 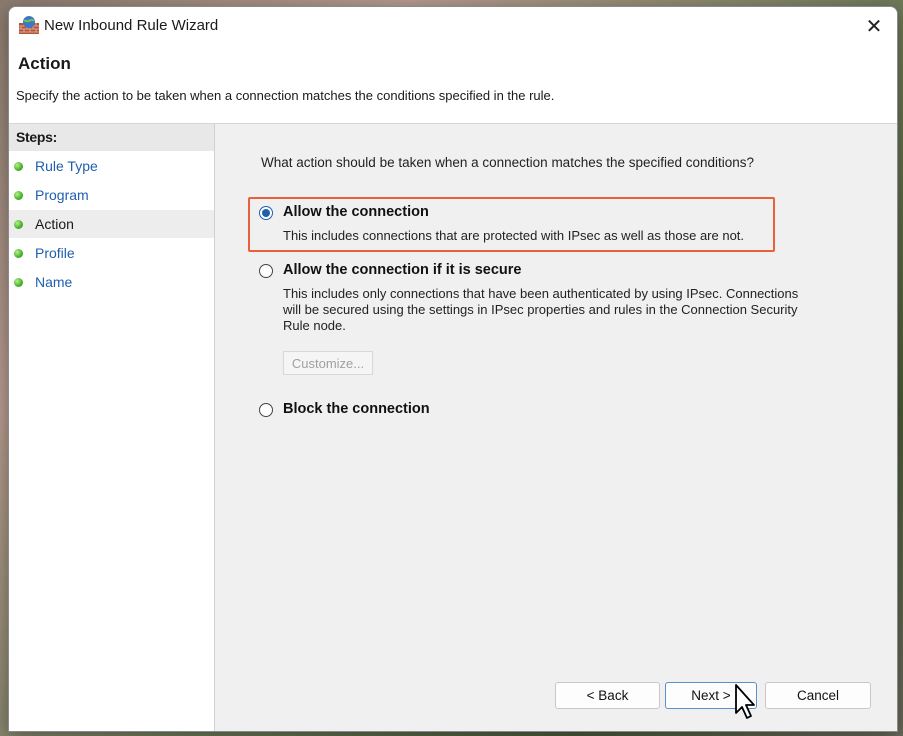 I want to click on allow-secure-radio, so click(x=266, y=271).